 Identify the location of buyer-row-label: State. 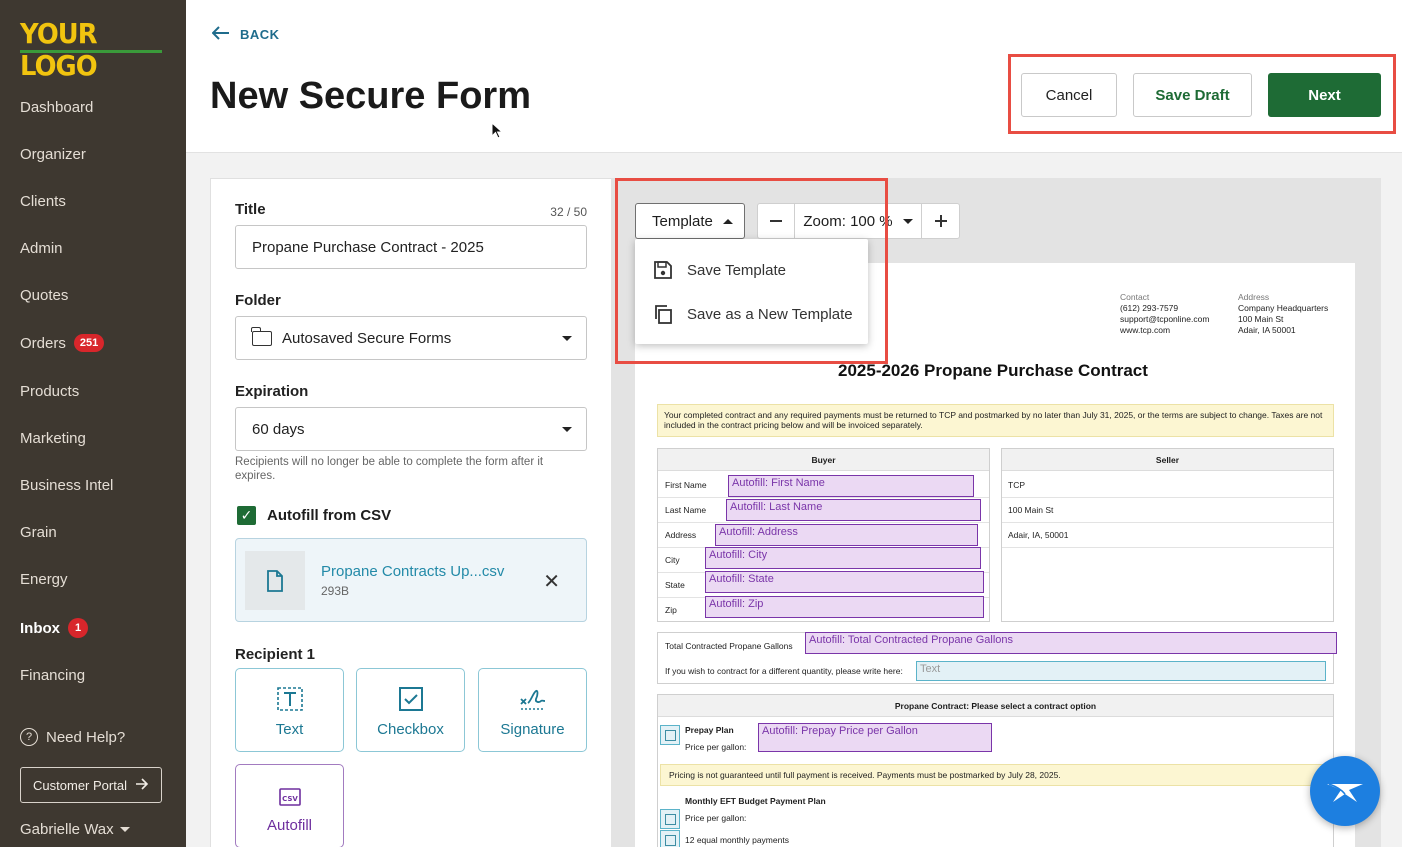
(675, 585).